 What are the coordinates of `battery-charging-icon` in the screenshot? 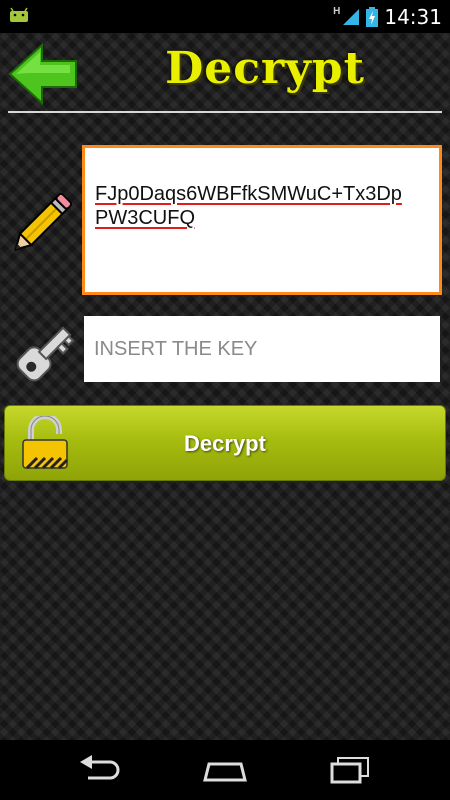 It's located at (372, 16).